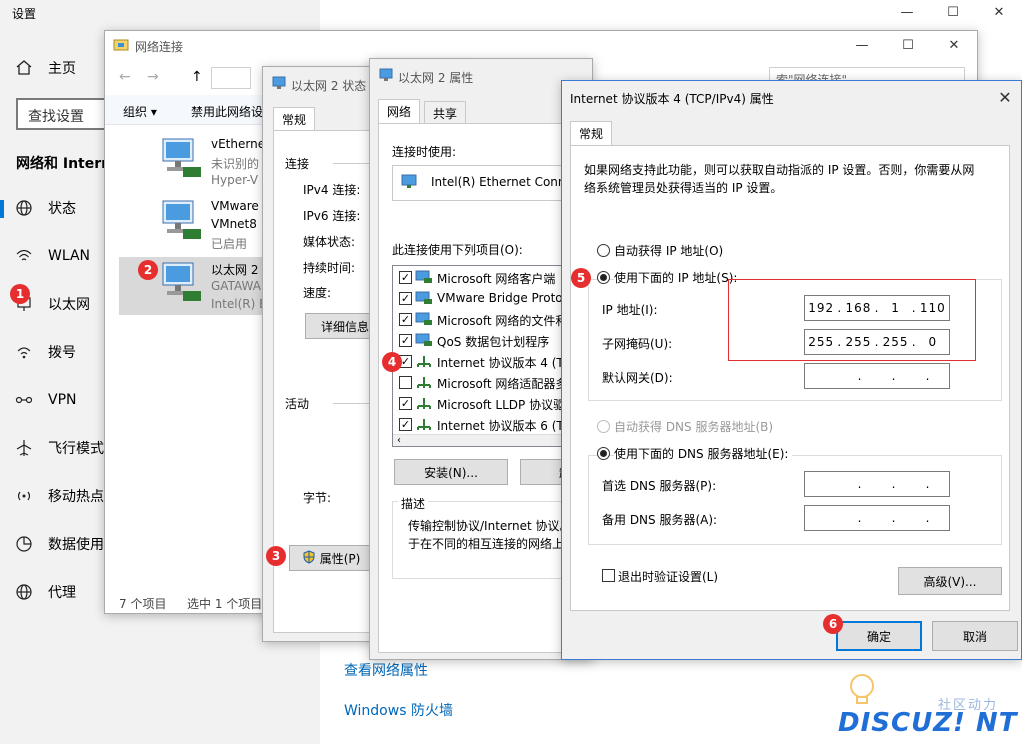 This screenshot has height=744, width=1022. Describe the element at coordinates (603, 250) in the screenshot. I see `auto-ip-radio` at that location.